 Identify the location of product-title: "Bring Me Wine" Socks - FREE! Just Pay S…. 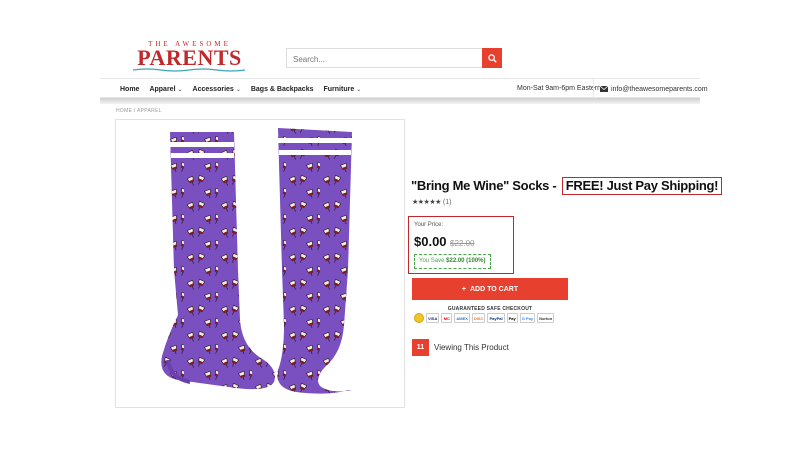
(567, 186).